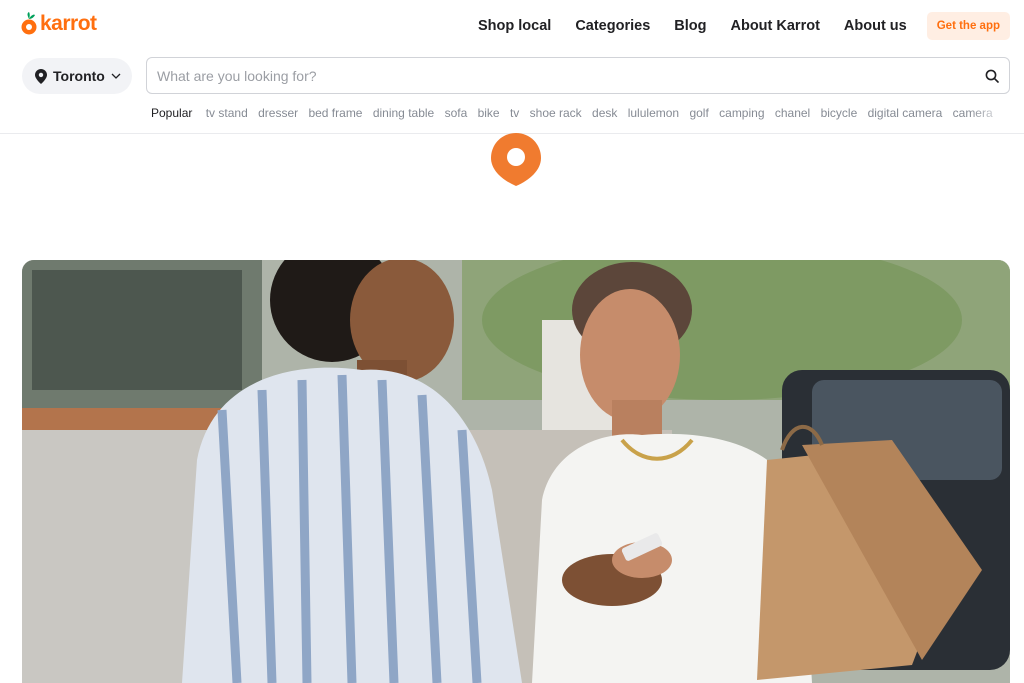 The image size is (1024, 683). Describe the element at coordinates (116, 76) in the screenshot. I see `chevron-down-icon` at that location.